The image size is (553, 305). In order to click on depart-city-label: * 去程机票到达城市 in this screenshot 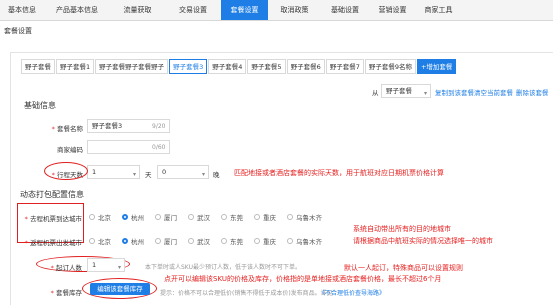, I will do `click(53, 219)`.